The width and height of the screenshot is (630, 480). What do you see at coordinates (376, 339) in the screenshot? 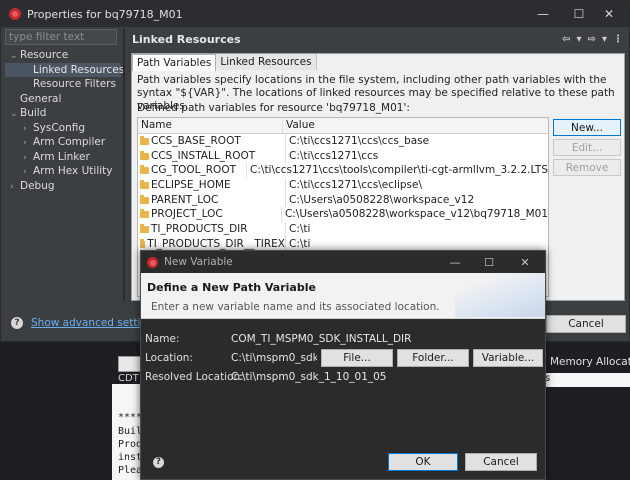
I see `name-field: COM_TI_MSPM0_SDK_INSTALL_DIR` at bounding box center [376, 339].